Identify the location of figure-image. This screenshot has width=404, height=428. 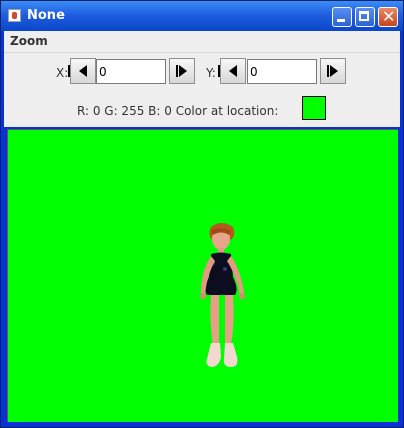
(222, 295).